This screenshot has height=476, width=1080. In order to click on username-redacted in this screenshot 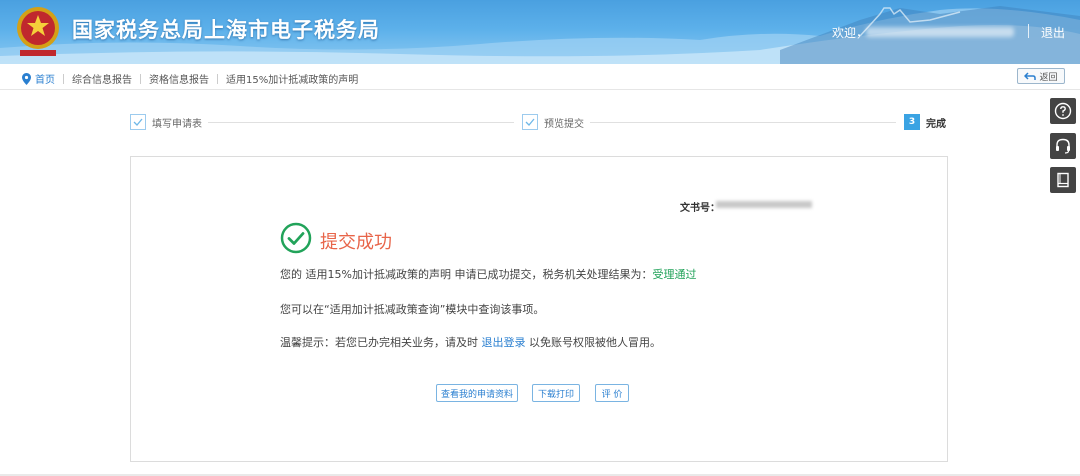, I will do `click(940, 32)`.